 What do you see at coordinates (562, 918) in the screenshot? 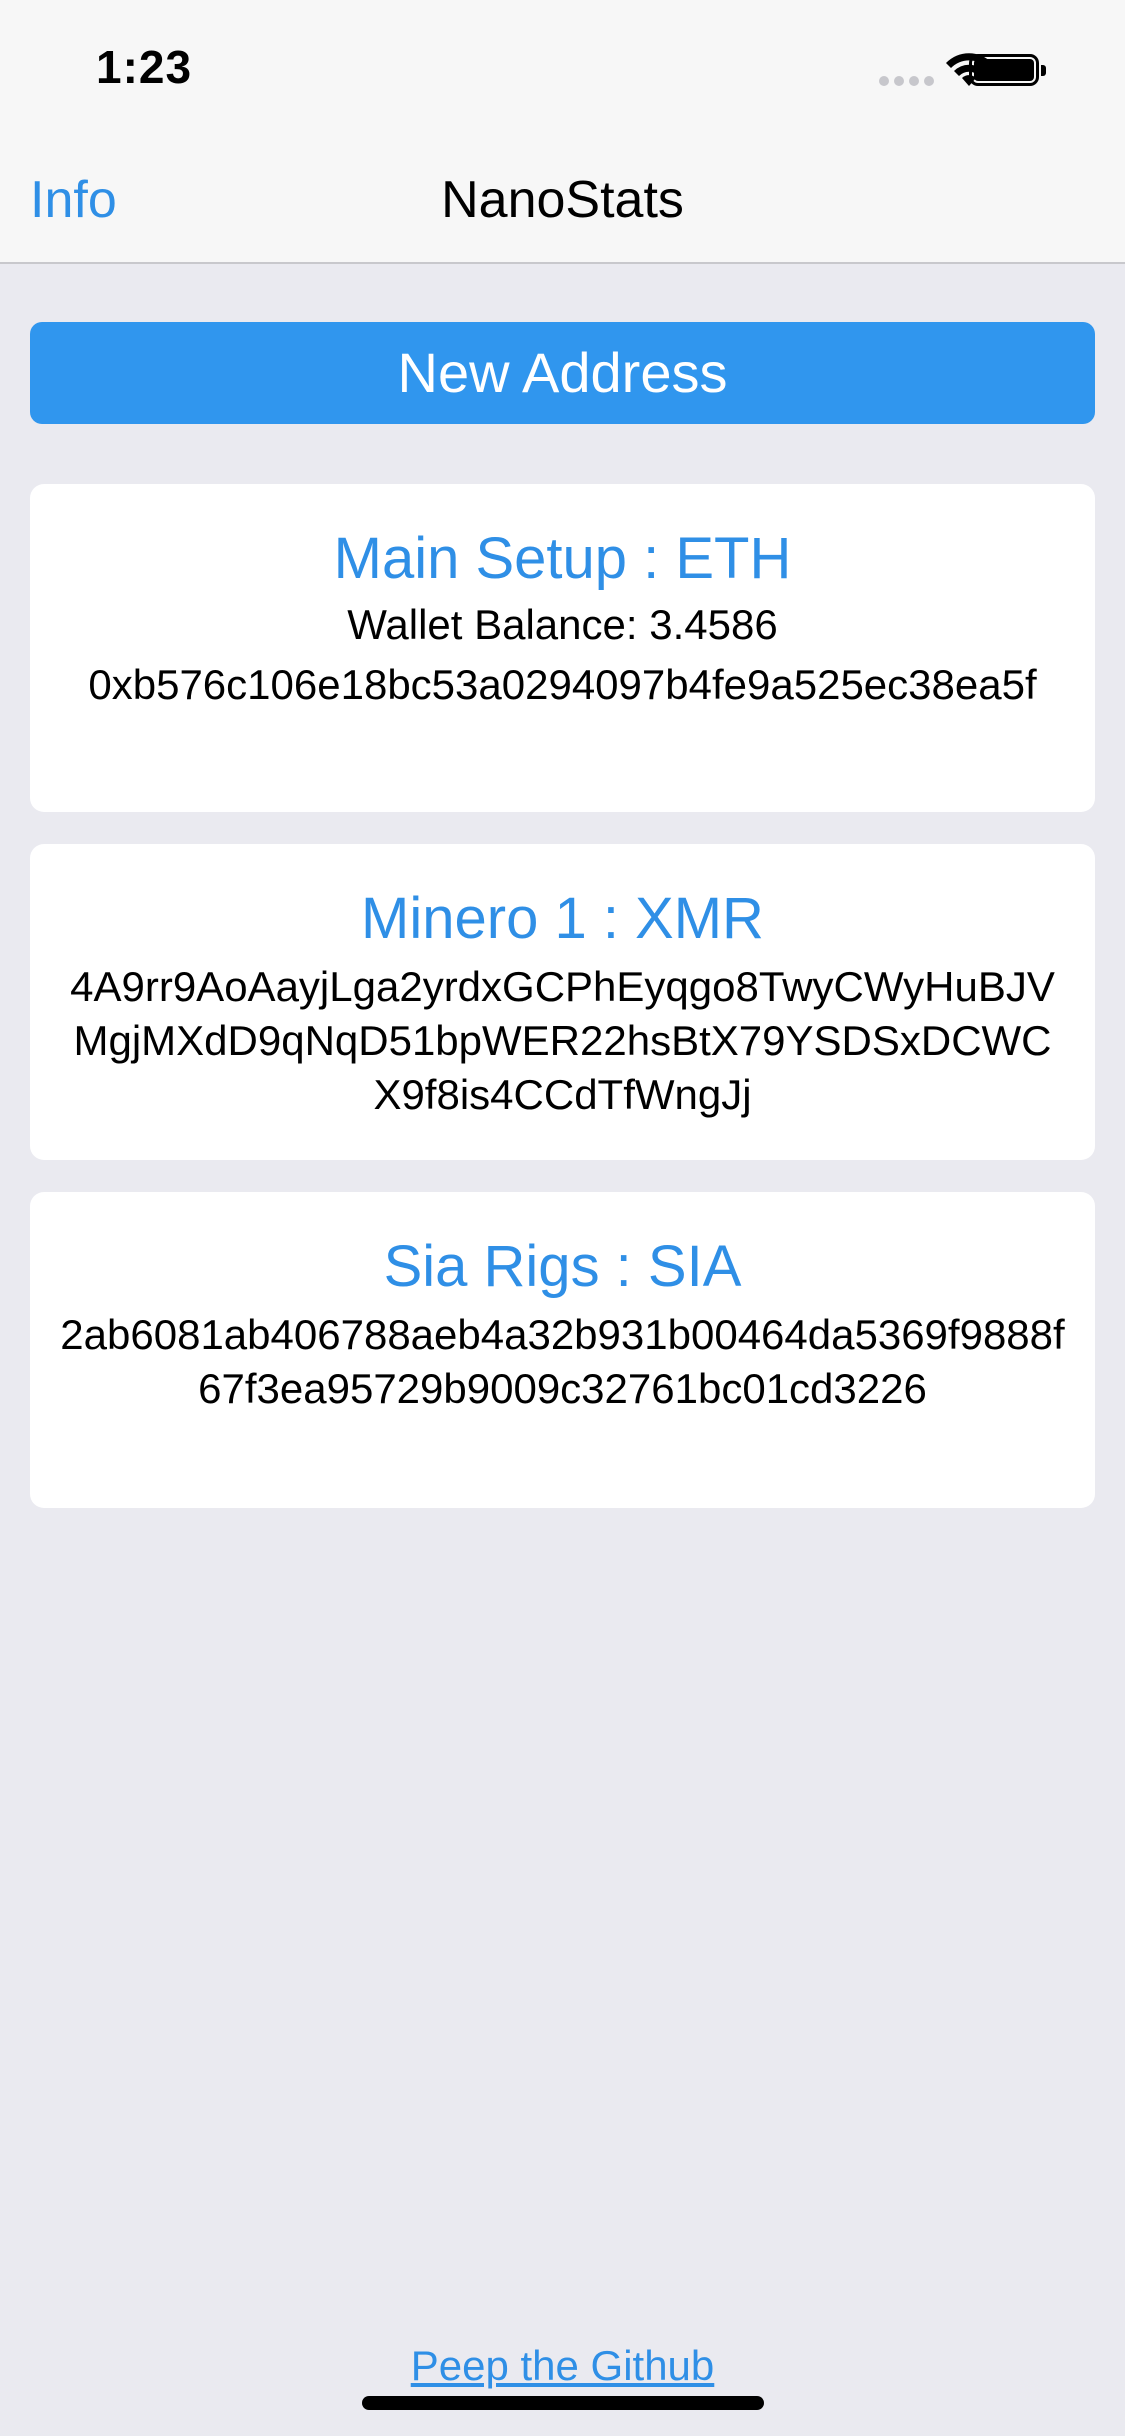
I see `wallet-title: Minero 1 : XMR` at bounding box center [562, 918].